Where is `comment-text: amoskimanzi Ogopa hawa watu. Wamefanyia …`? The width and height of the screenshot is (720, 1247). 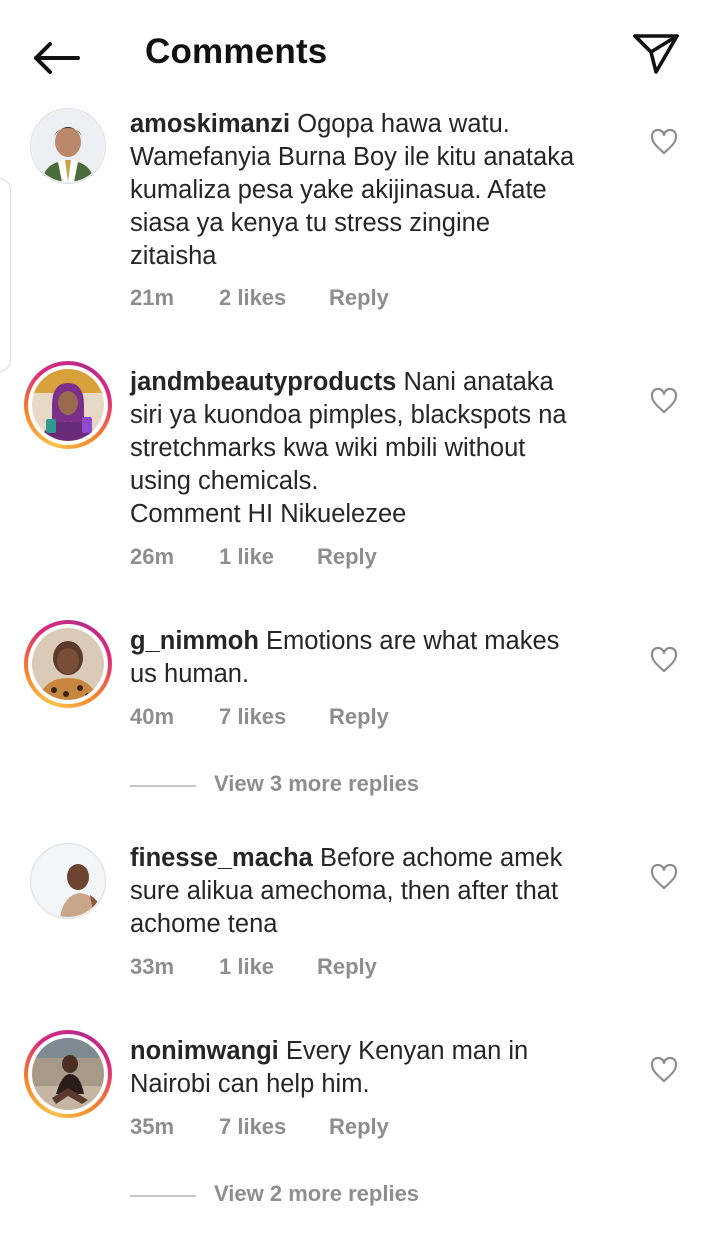
comment-text: amoskimanzi Ogopa hawa watu. Wamefanyia … is located at coordinates (380, 190).